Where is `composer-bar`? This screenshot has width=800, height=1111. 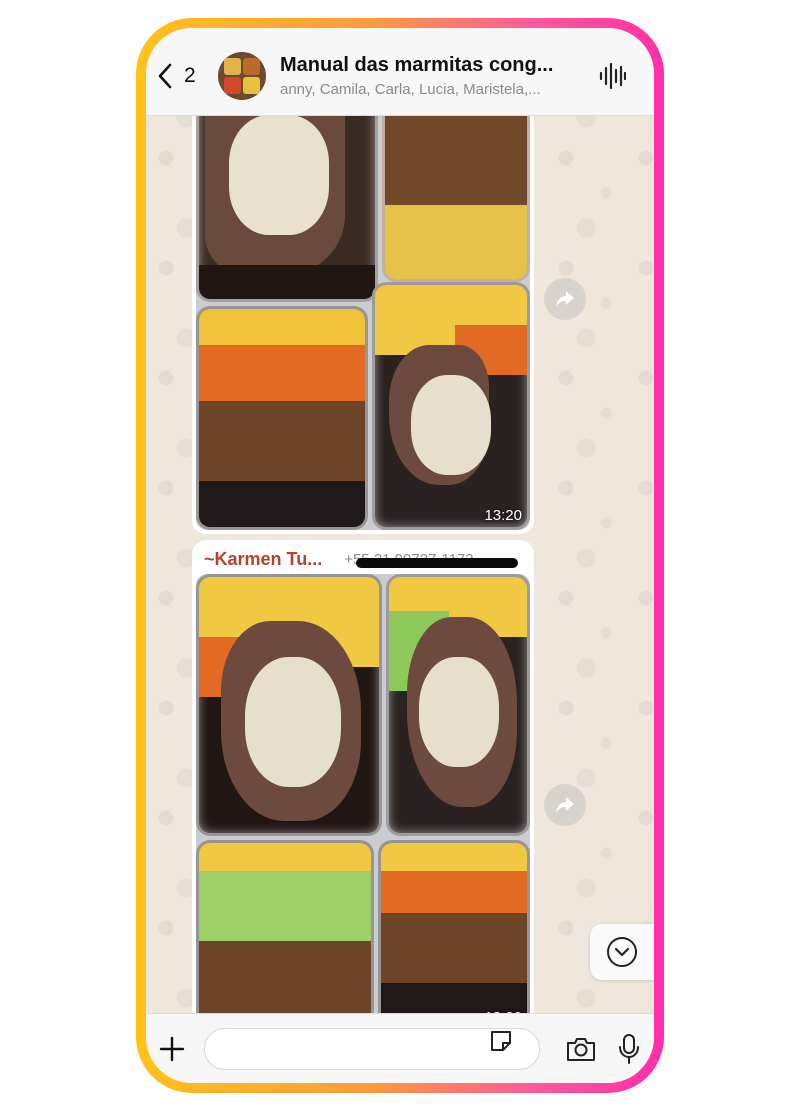
composer-bar is located at coordinates (400, 1048).